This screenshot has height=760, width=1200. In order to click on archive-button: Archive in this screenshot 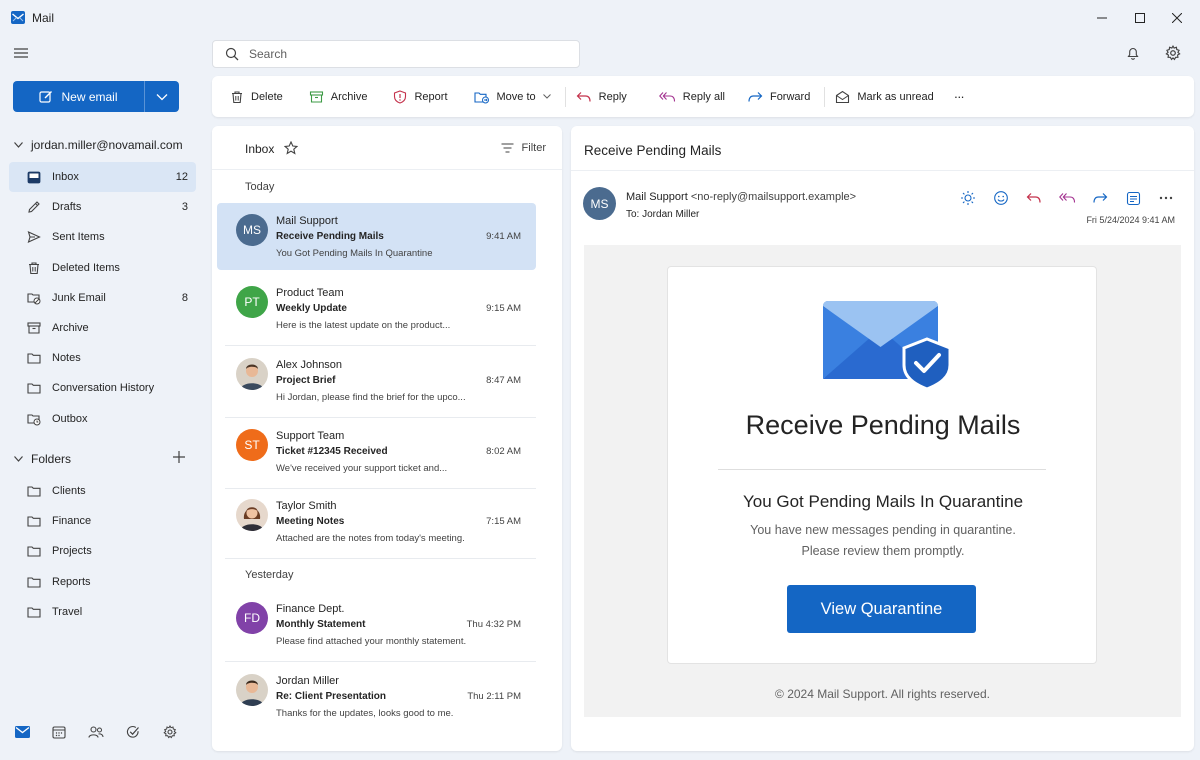, I will do `click(342, 97)`.